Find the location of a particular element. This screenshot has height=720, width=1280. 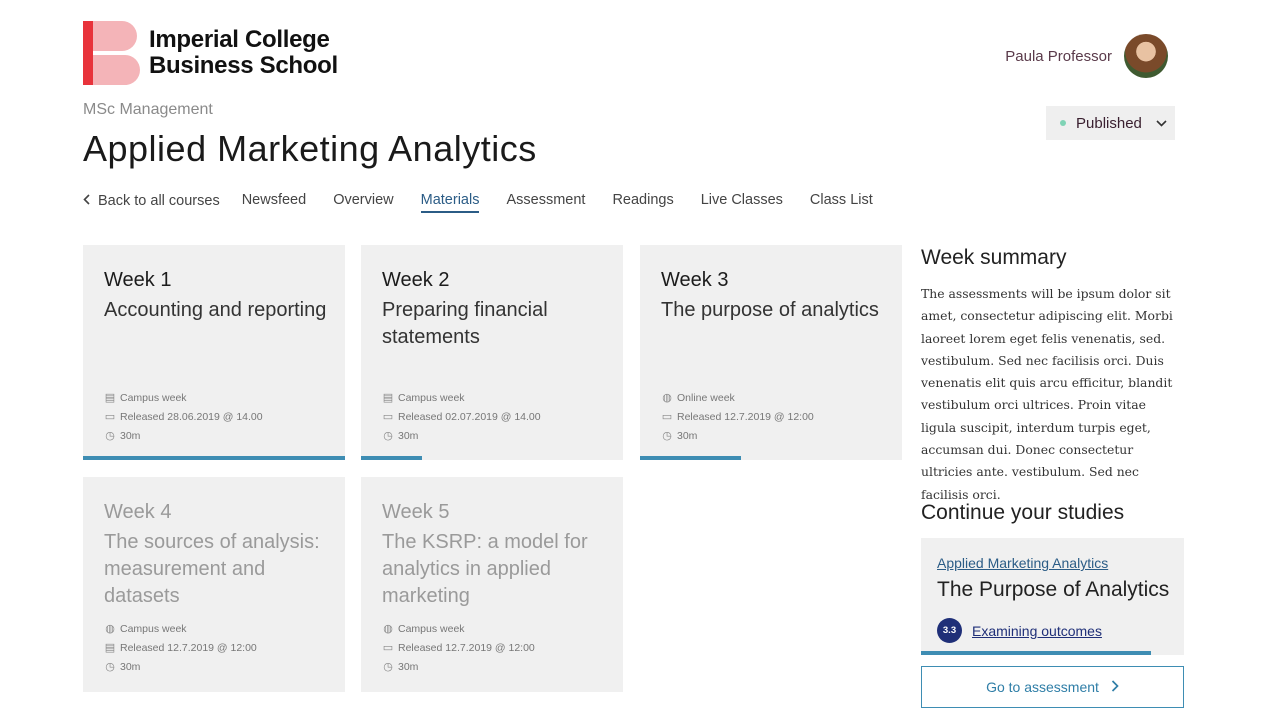

chevron-left-icon is located at coordinates (86, 200).